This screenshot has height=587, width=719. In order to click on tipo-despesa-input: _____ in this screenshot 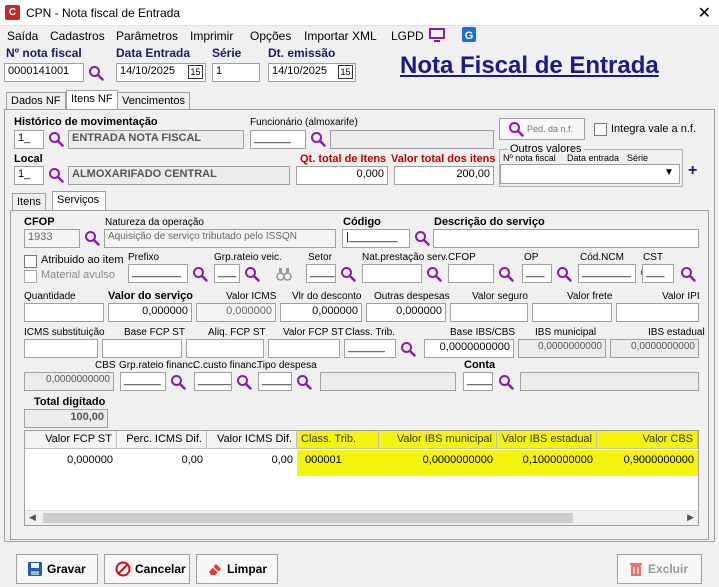, I will do `click(275, 381)`.